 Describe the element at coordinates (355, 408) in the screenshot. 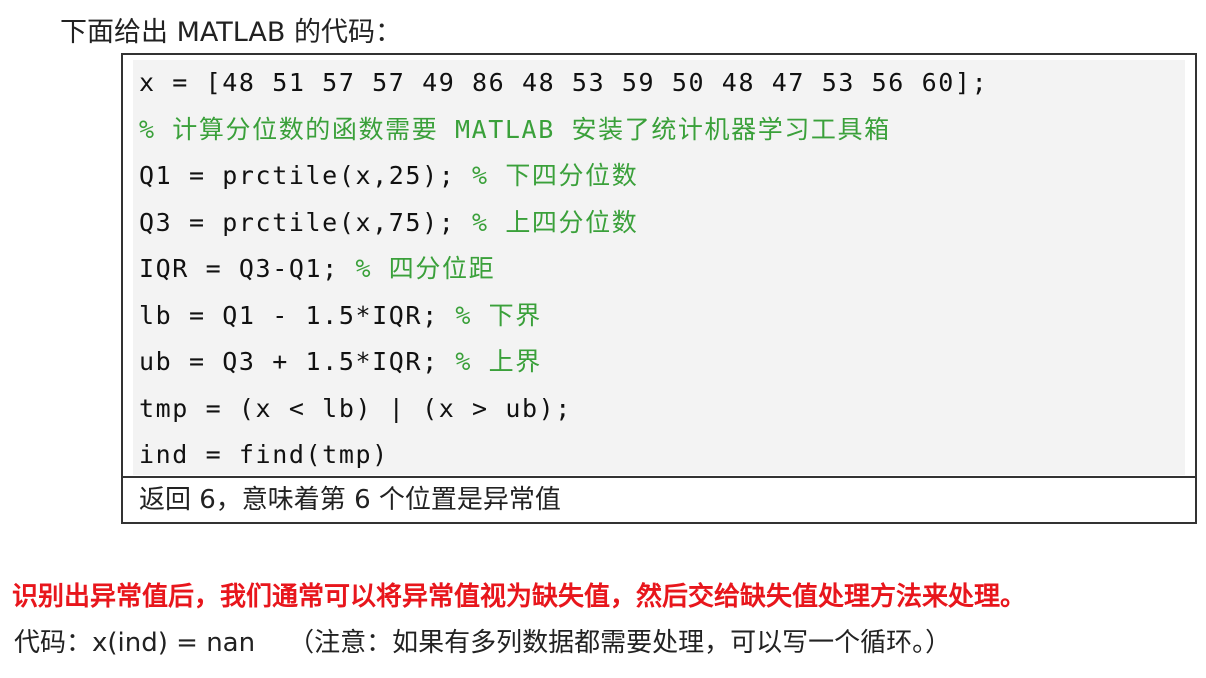

I see `code-text: tmp = (x < lb) | (x > ub);` at that location.